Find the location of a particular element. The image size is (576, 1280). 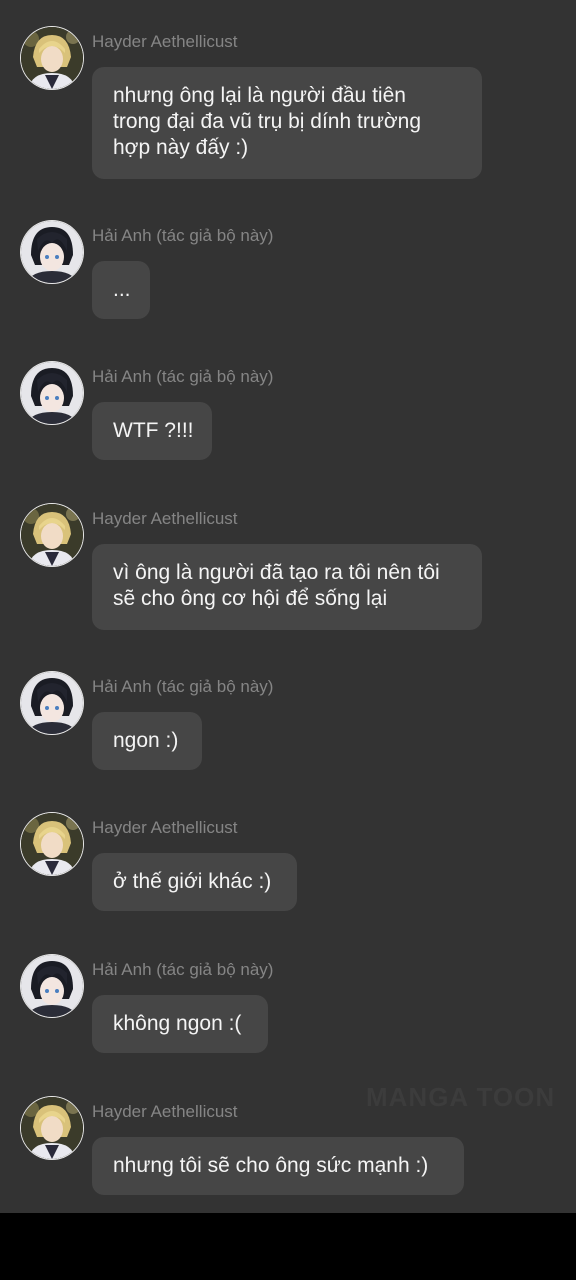

message-text: trong đại đa vũ trụ bị dính trường is located at coordinates (267, 121).